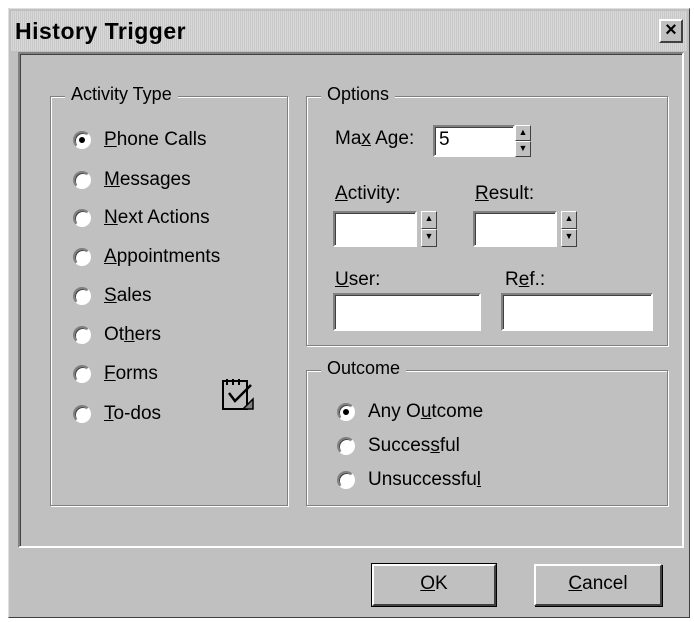 This screenshot has width=694, height=622. Describe the element at coordinates (525, 279) in the screenshot. I see `ref-label: Ref.:` at that location.